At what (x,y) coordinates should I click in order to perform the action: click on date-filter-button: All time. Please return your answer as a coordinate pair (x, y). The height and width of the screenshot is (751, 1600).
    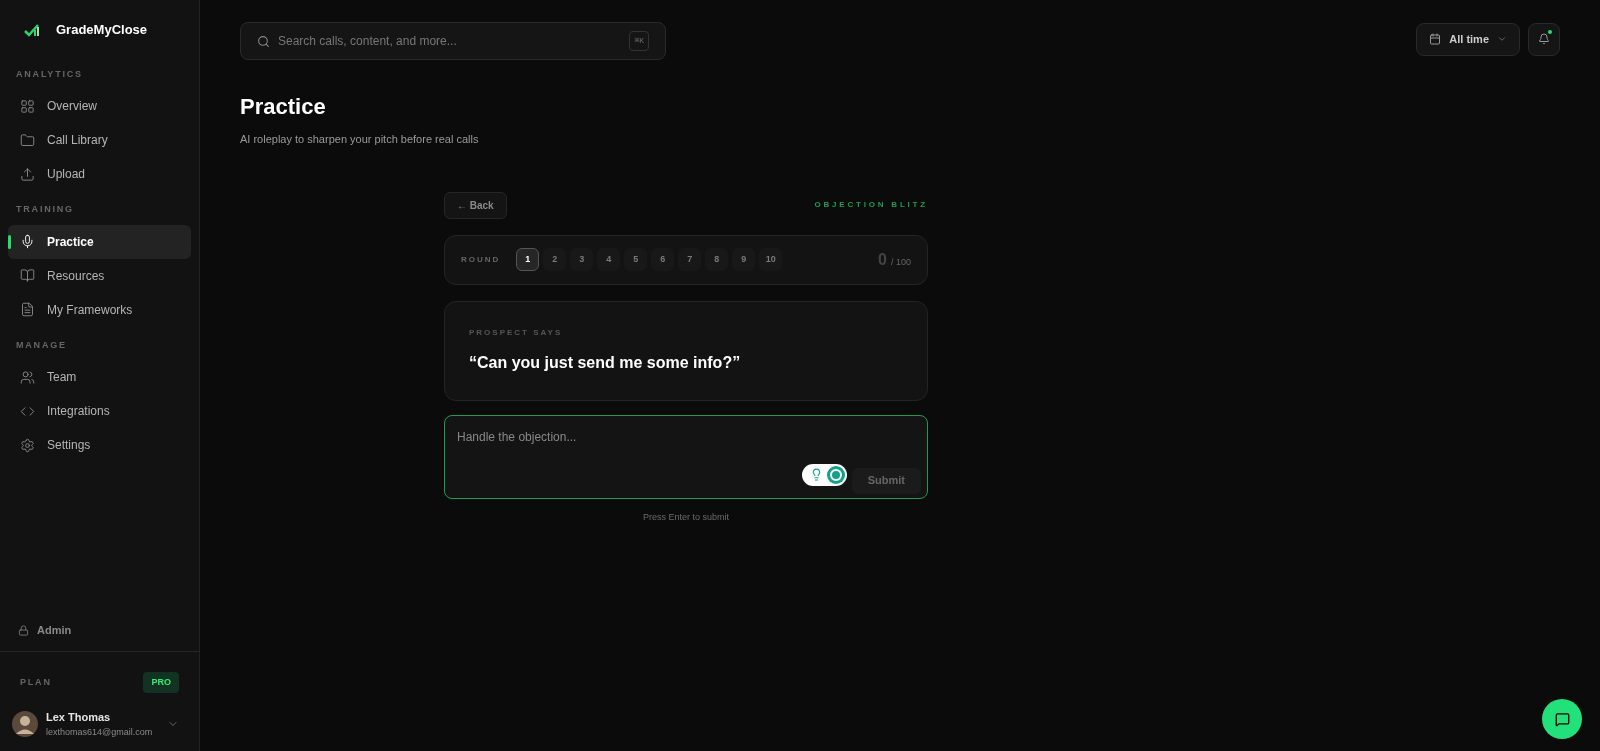
    Looking at the image, I should click on (1468, 39).